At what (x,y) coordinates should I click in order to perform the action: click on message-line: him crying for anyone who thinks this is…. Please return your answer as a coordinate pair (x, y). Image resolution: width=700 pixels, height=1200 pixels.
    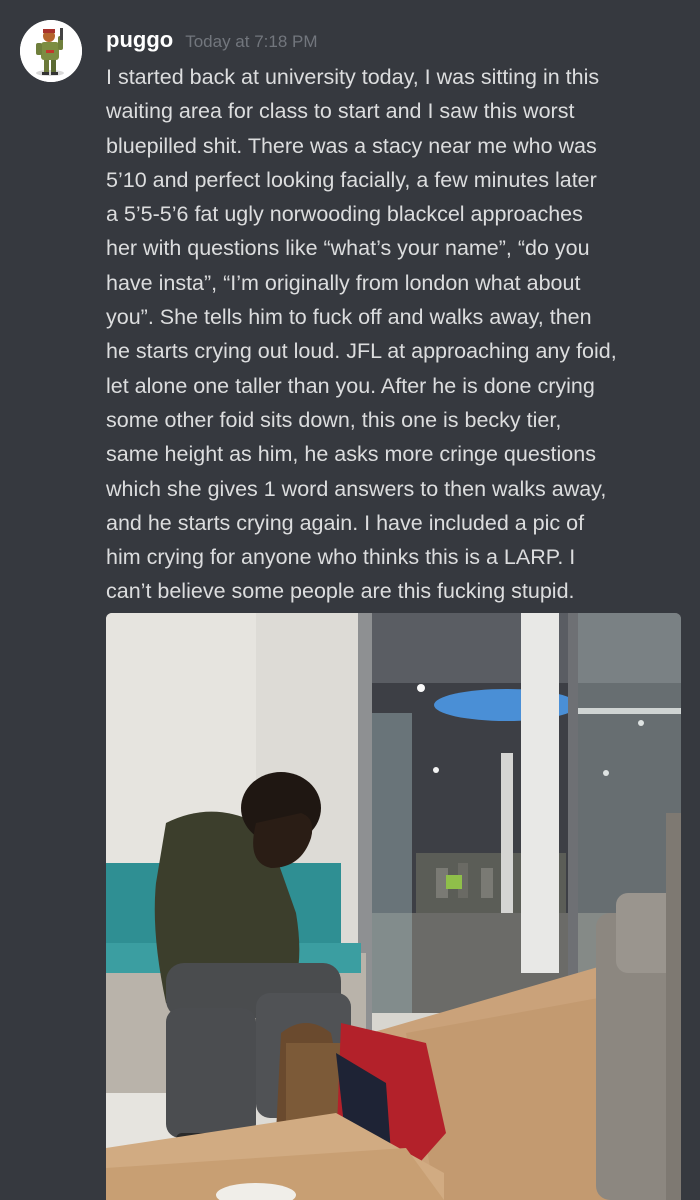
    Looking at the image, I should click on (341, 557).